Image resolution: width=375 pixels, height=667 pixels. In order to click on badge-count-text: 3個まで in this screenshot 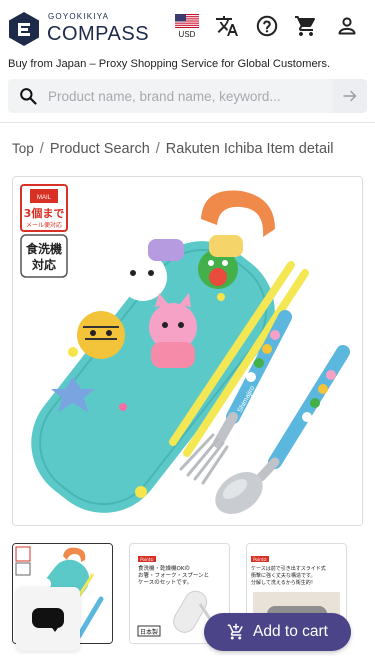, I will do `click(44, 213)`.